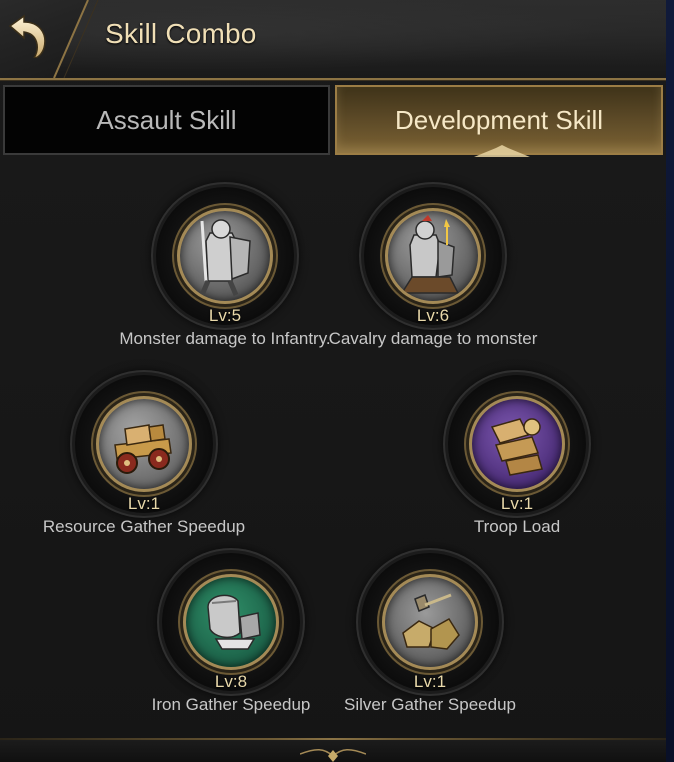 Image resolution: width=674 pixels, height=762 pixels. I want to click on right-edge-strip, so click(670, 381).